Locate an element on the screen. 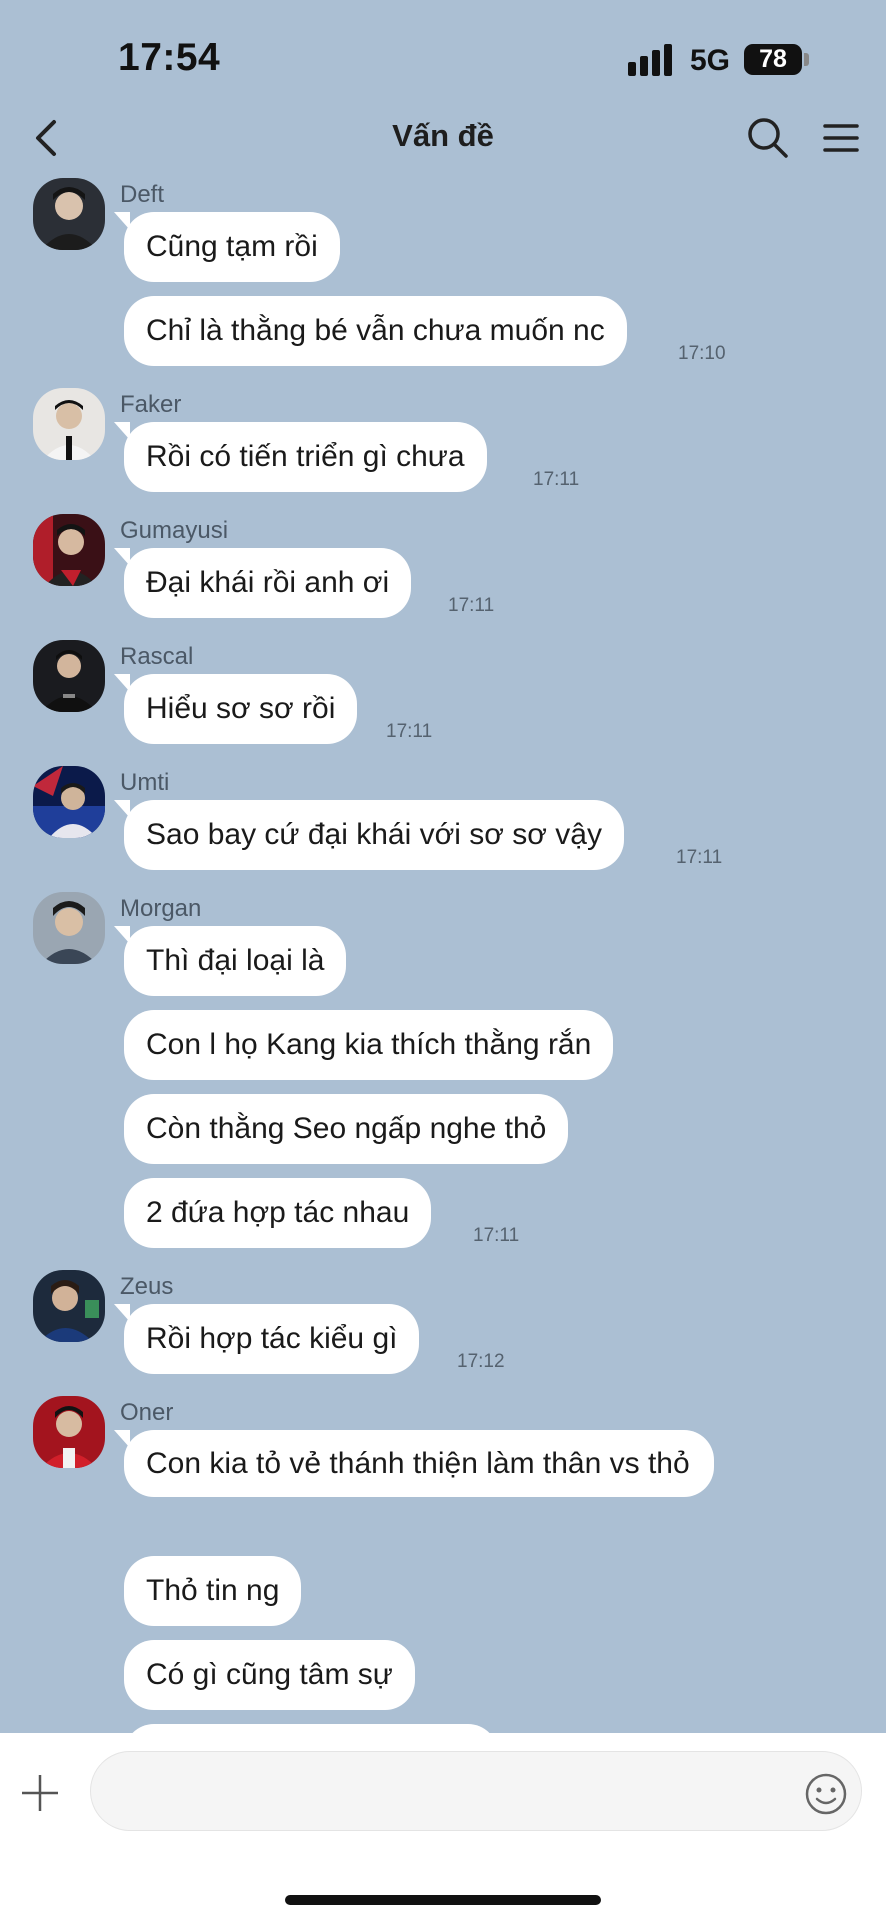 This screenshot has width=886, height=1920. message-bubble: Còn thằng Seo ngấp nghe thỏ is located at coordinates (346, 1129).